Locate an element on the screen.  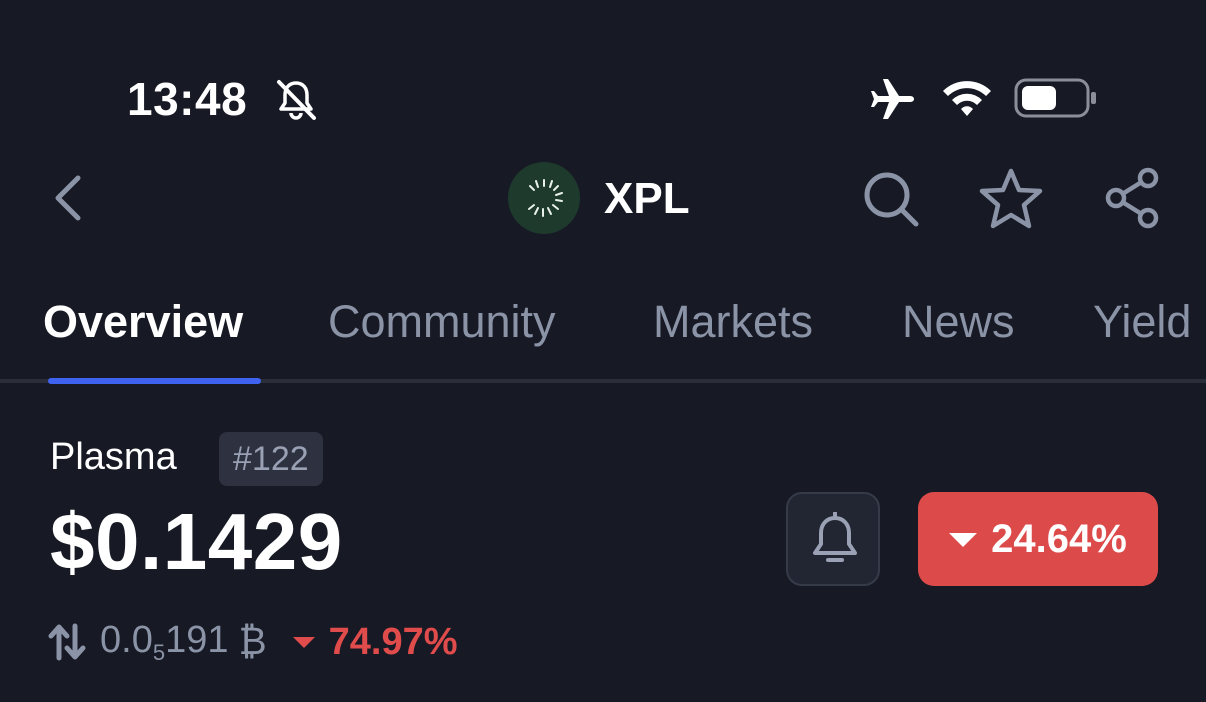
price-alert-button is located at coordinates (833, 539).